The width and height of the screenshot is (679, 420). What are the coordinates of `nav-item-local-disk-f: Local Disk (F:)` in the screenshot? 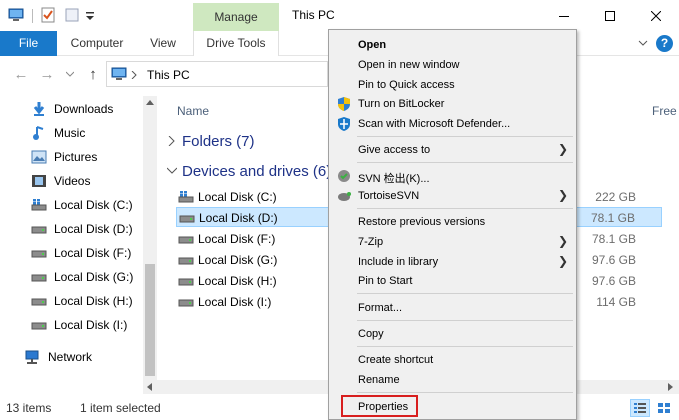 It's located at (80, 253).